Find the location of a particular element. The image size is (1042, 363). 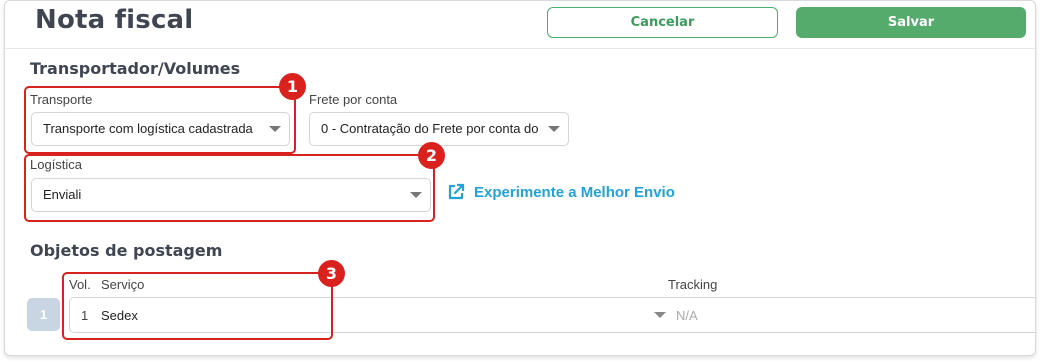

frete-select: 0 - Contratação do Frete por conta do is located at coordinates (439, 129).